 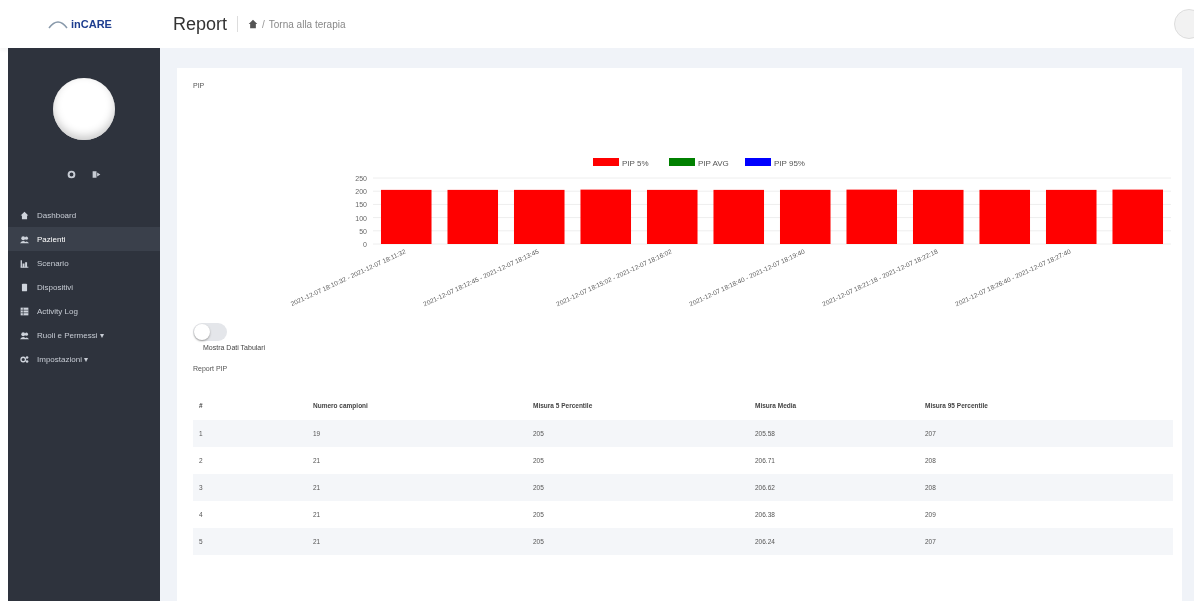 I want to click on sidebar-item: Ruoli e Permessi ▾, so click(x=84, y=335).